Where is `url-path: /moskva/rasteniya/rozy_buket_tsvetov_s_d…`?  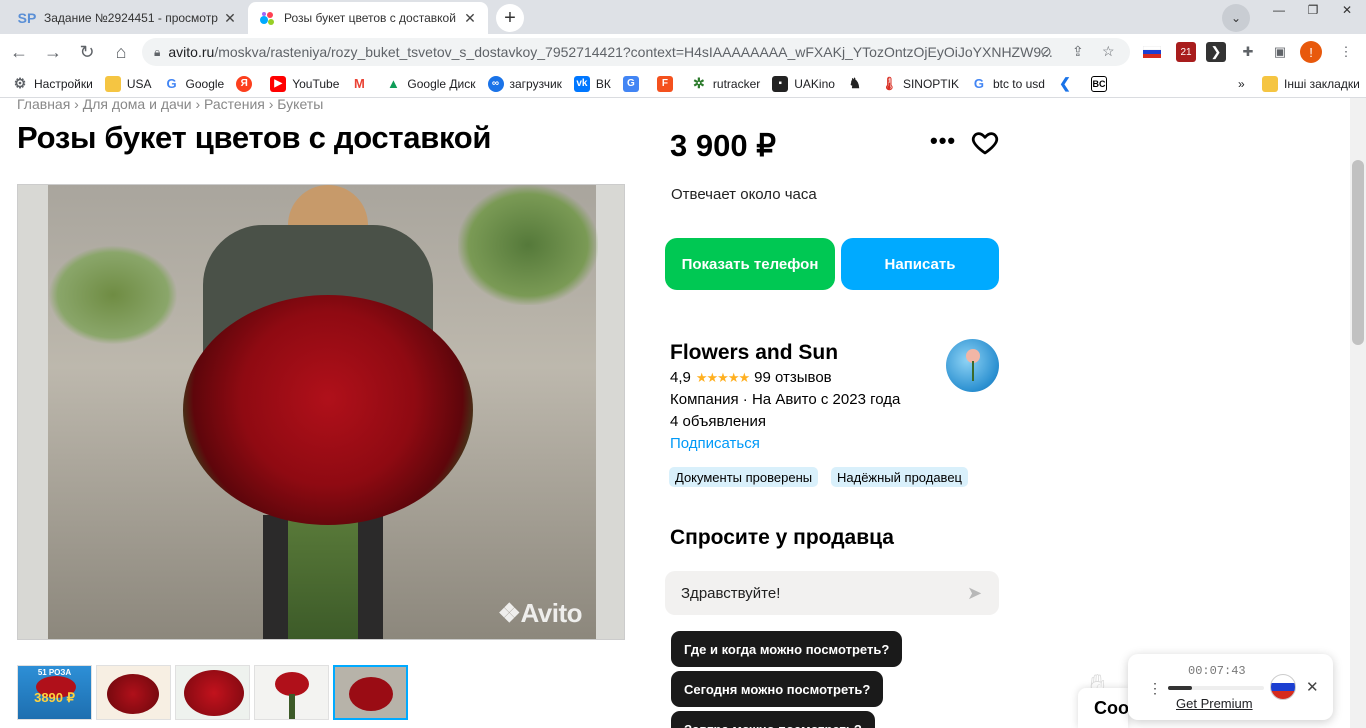
url-path: /moskva/rasteniya/rozy_buket_tsvetov_s_d… is located at coordinates (633, 52).